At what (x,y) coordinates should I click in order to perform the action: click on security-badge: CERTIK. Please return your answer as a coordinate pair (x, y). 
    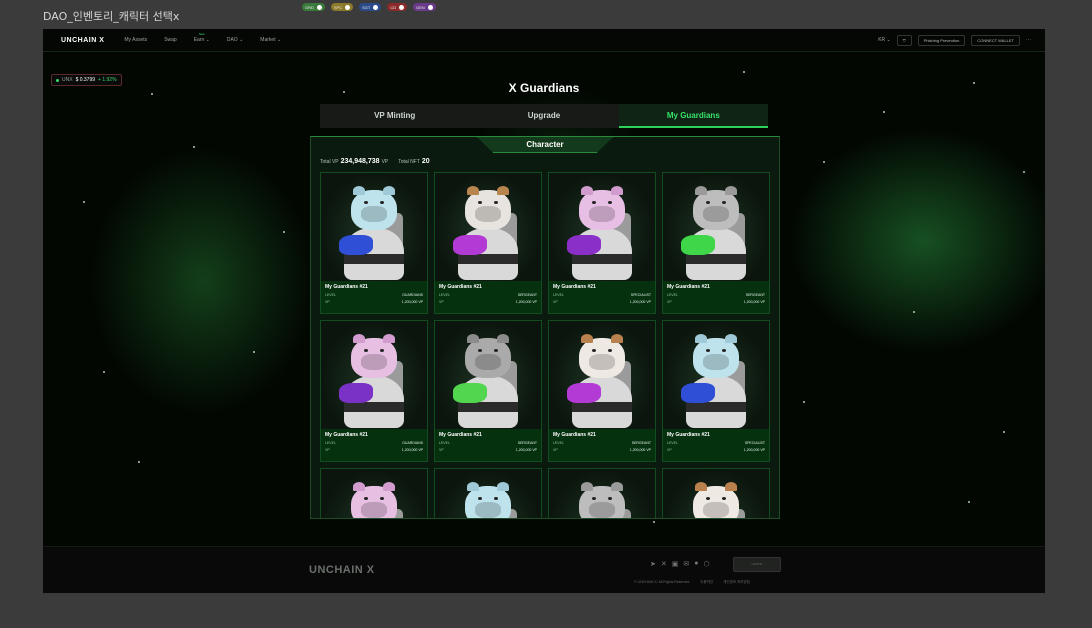
    Looking at the image, I should click on (757, 564).